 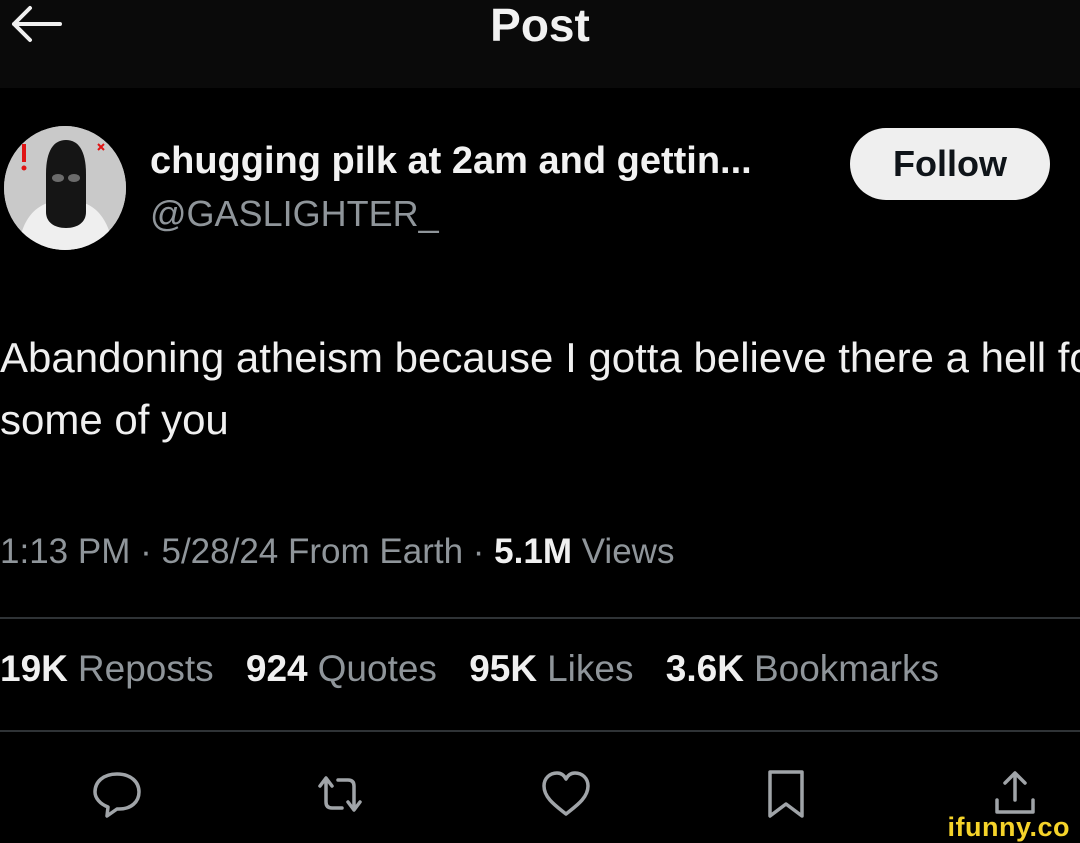 I want to click on top-bar: Post, so click(x=540, y=44).